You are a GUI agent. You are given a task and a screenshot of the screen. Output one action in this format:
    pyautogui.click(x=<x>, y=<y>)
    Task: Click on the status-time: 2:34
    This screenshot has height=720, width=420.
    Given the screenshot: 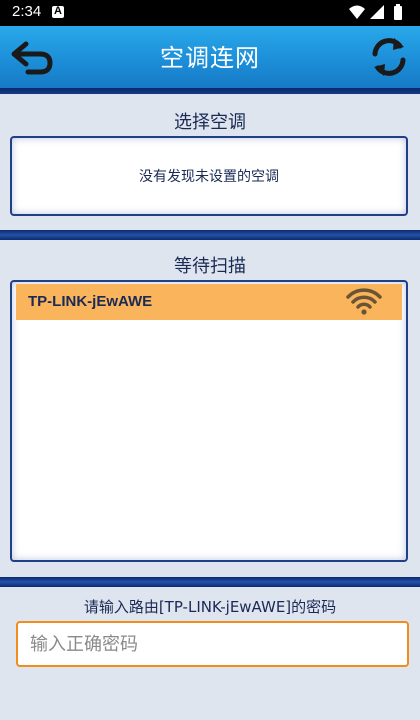 What is the action you would take?
    pyautogui.click(x=27, y=11)
    